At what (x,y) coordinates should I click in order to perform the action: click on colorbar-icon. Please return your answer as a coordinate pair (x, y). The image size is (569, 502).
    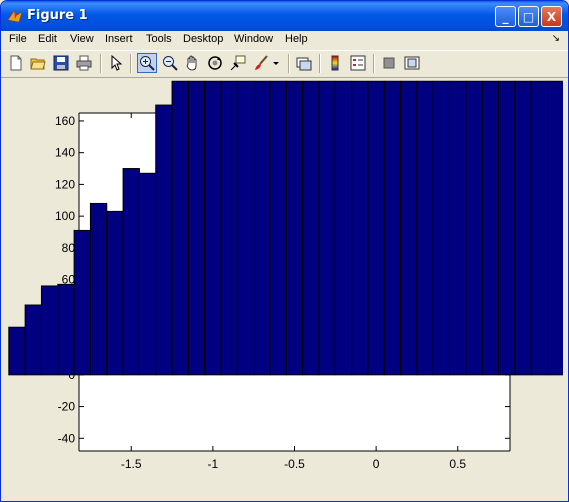
    Looking at the image, I should click on (335, 63).